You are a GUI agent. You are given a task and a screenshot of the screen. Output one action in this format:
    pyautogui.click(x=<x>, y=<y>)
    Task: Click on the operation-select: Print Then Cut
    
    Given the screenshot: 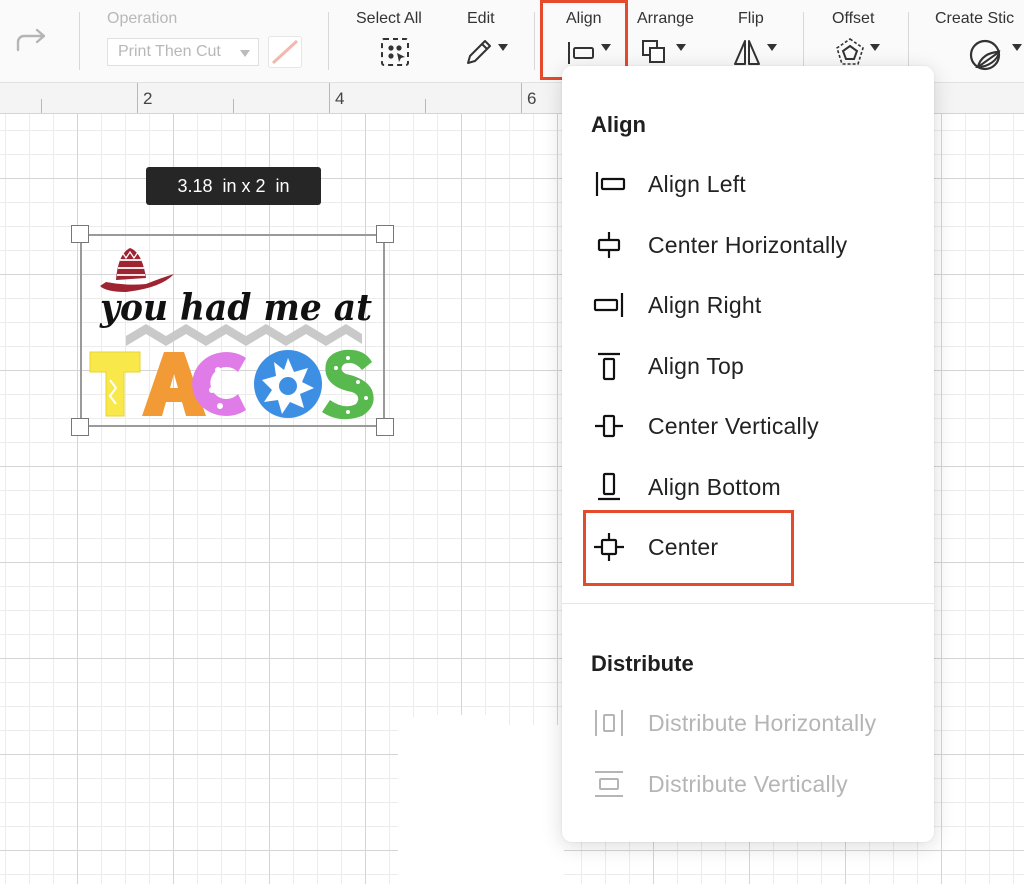 What is the action you would take?
    pyautogui.click(x=183, y=52)
    